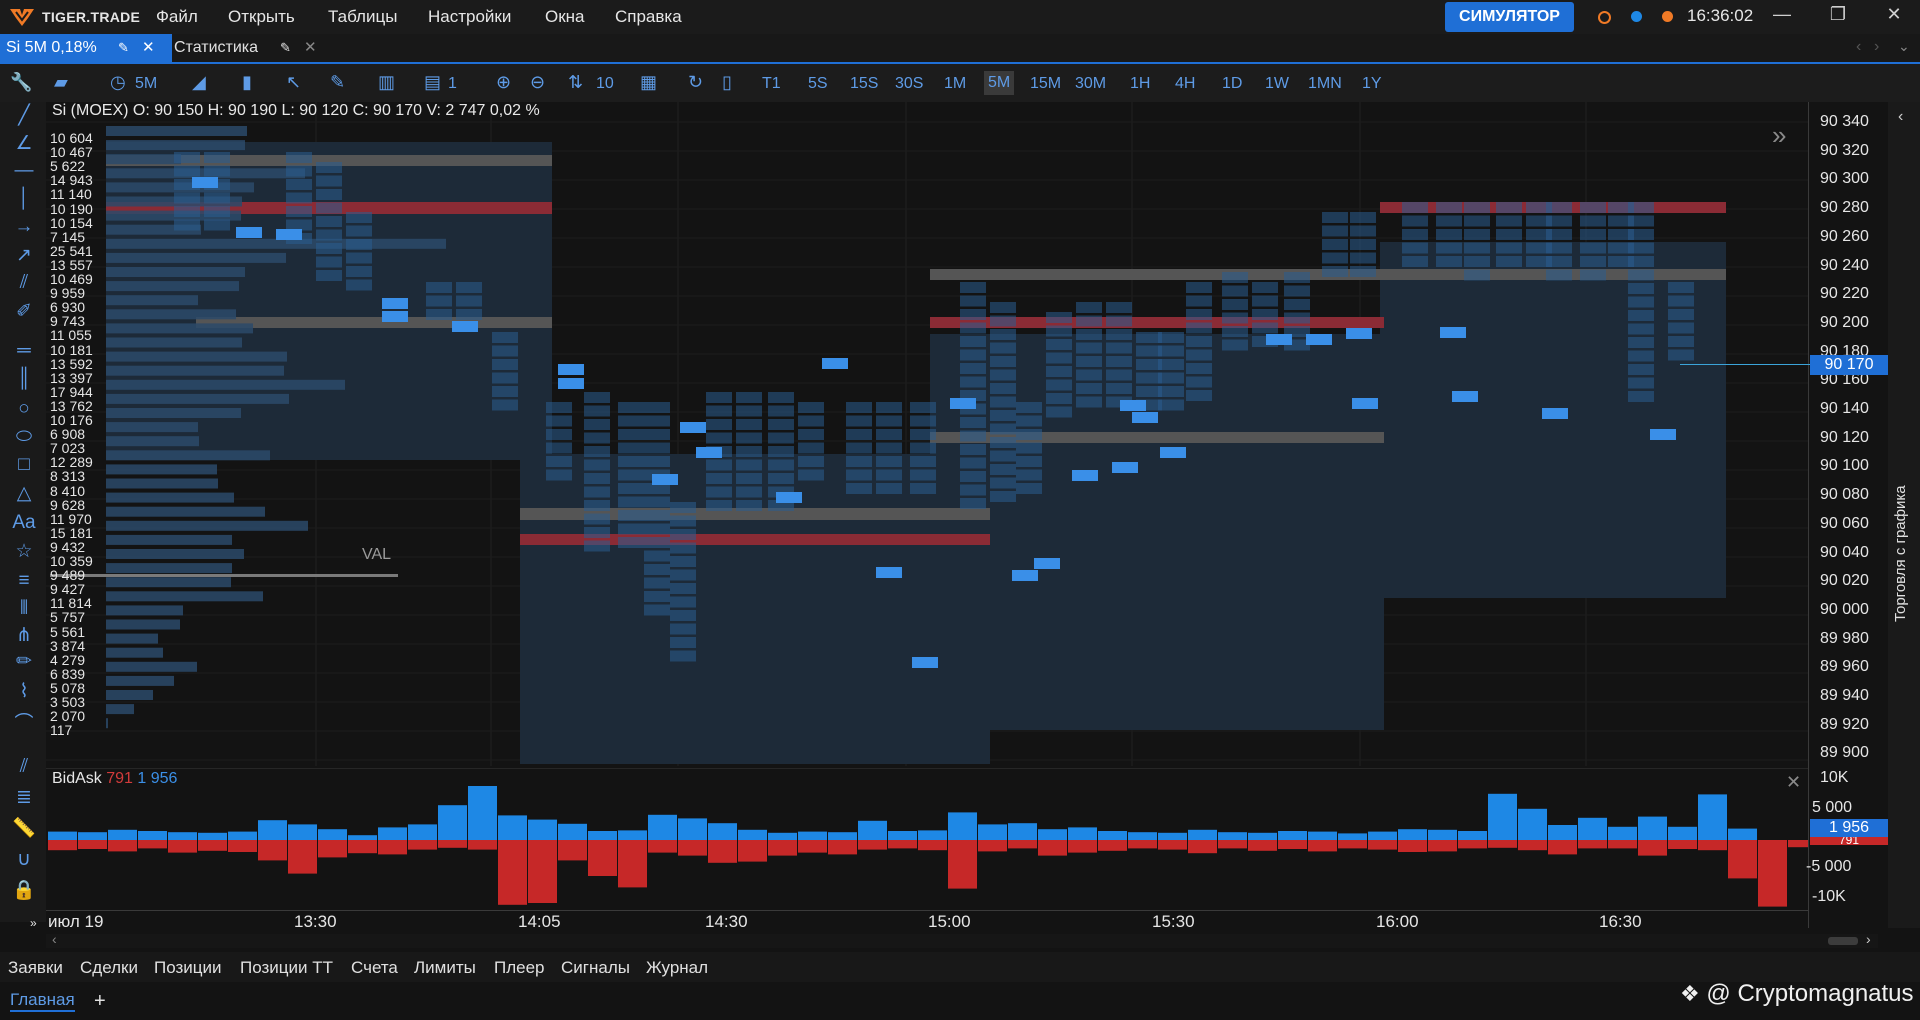 The height and width of the screenshot is (1020, 1920). Describe the element at coordinates (24, 797) in the screenshot. I see `list-icon: ≣` at that location.